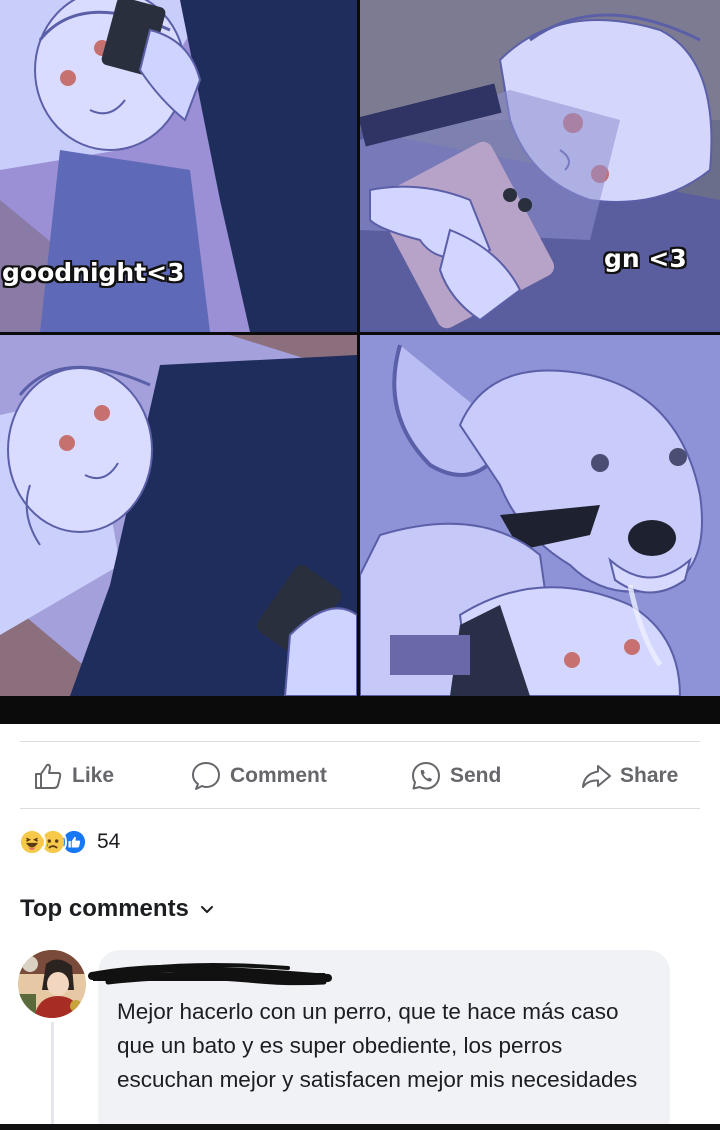 The image size is (720, 1130). What do you see at coordinates (109, 841) in the screenshot?
I see `reaction-count: 54` at bounding box center [109, 841].